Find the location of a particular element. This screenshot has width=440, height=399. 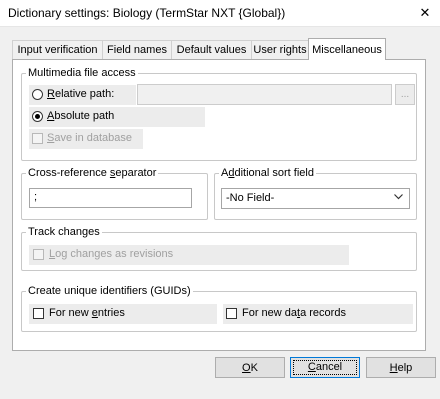

track-changes-legend: Track changes is located at coordinates (64, 232).